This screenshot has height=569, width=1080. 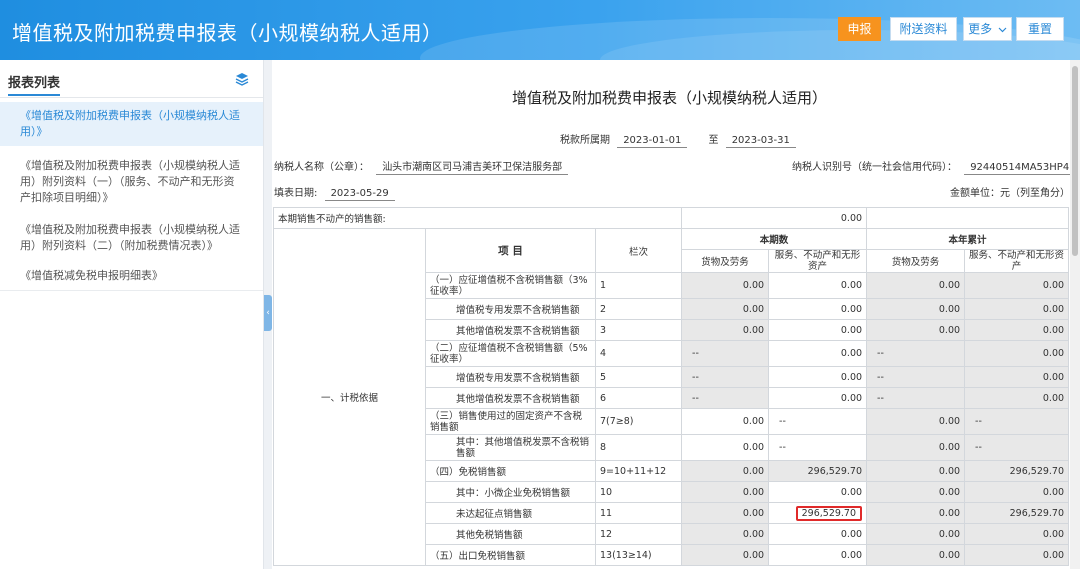 I want to click on row-col-number: 10, so click(x=638, y=492).